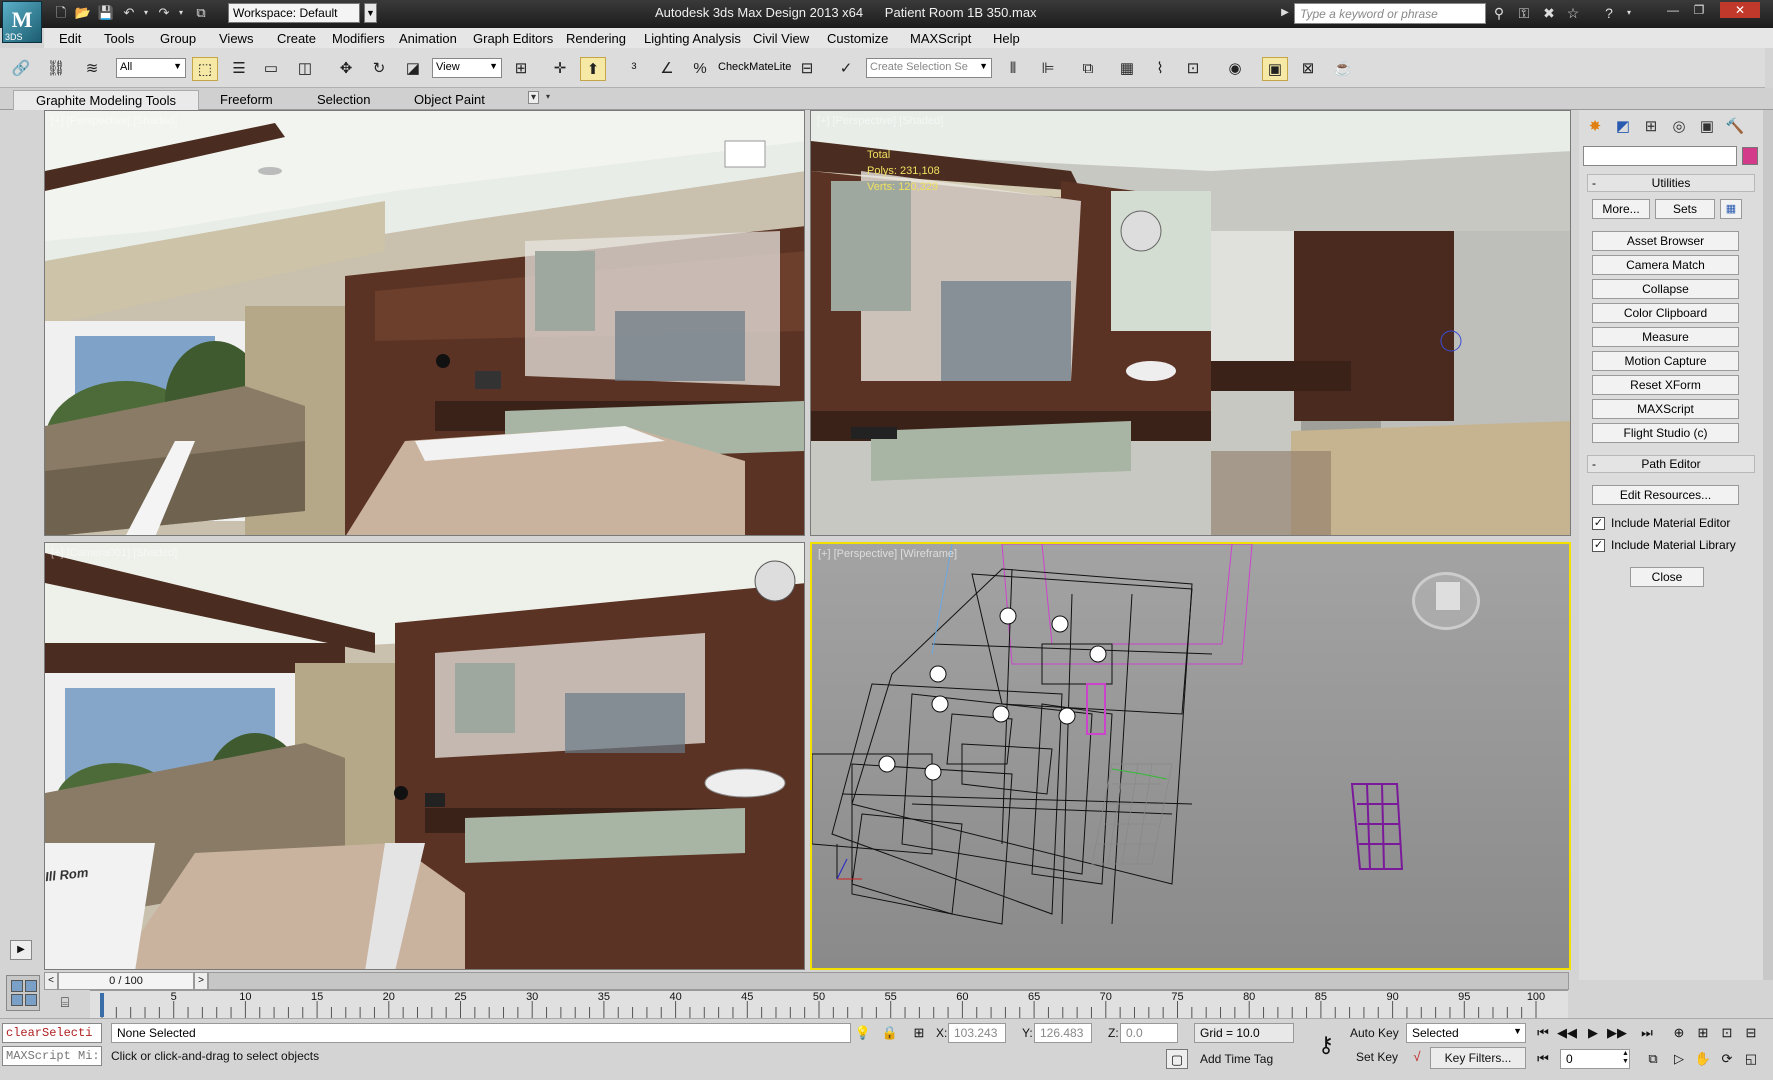 This screenshot has height=1080, width=1773. I want to click on flight-studio-button: Flight Studio (c), so click(1665, 433).